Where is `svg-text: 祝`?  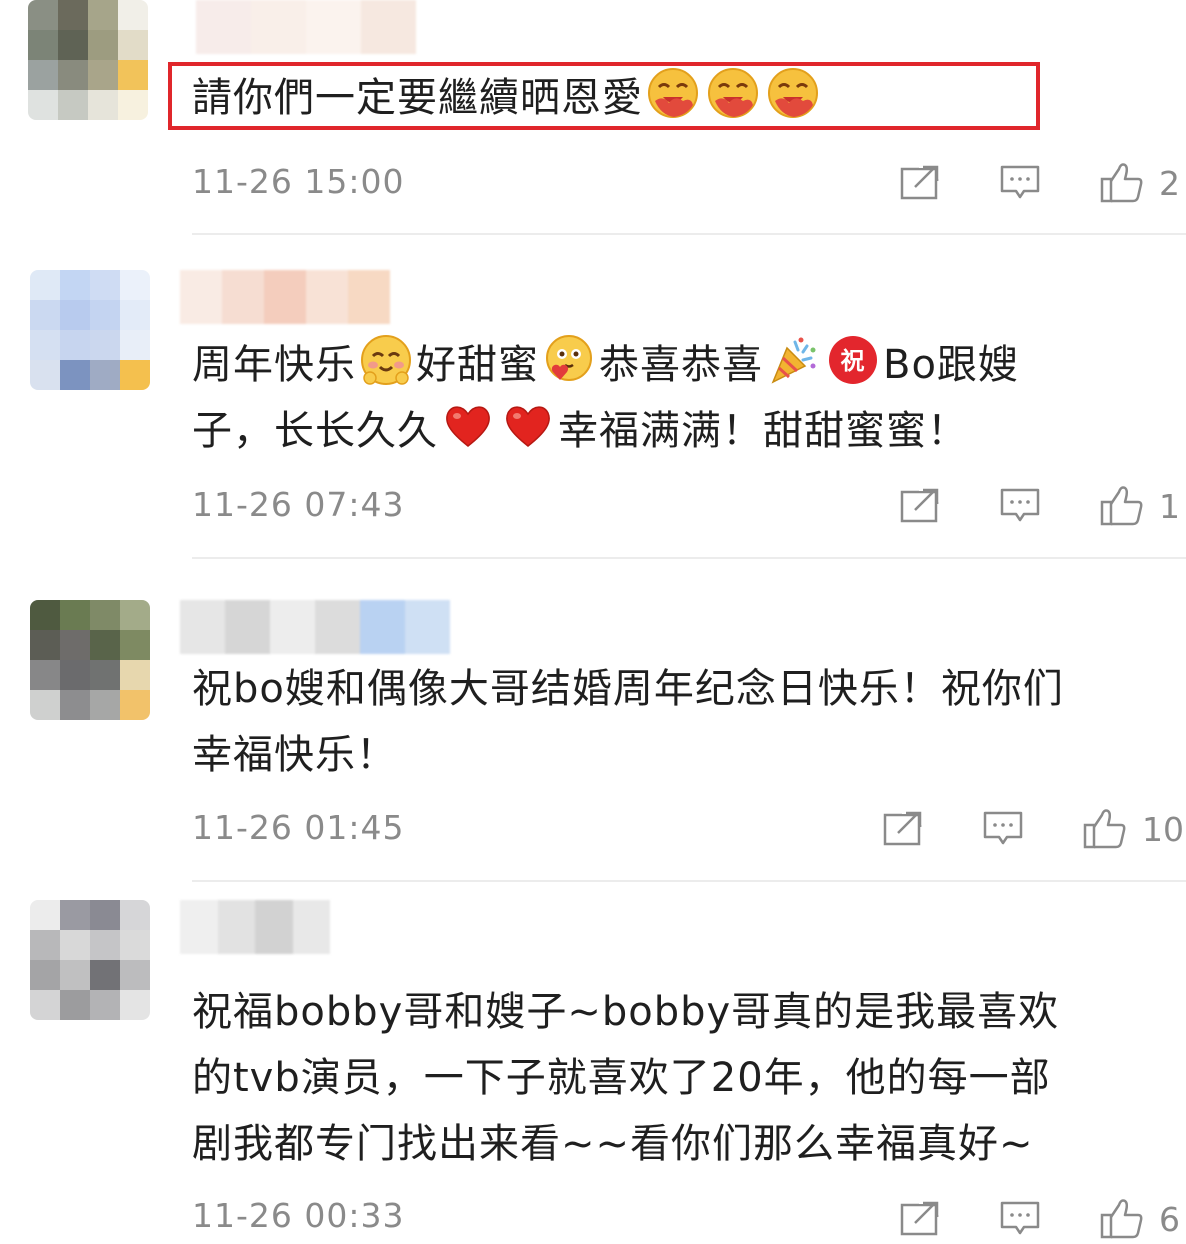
svg-text: 祝 is located at coordinates (853, 361).